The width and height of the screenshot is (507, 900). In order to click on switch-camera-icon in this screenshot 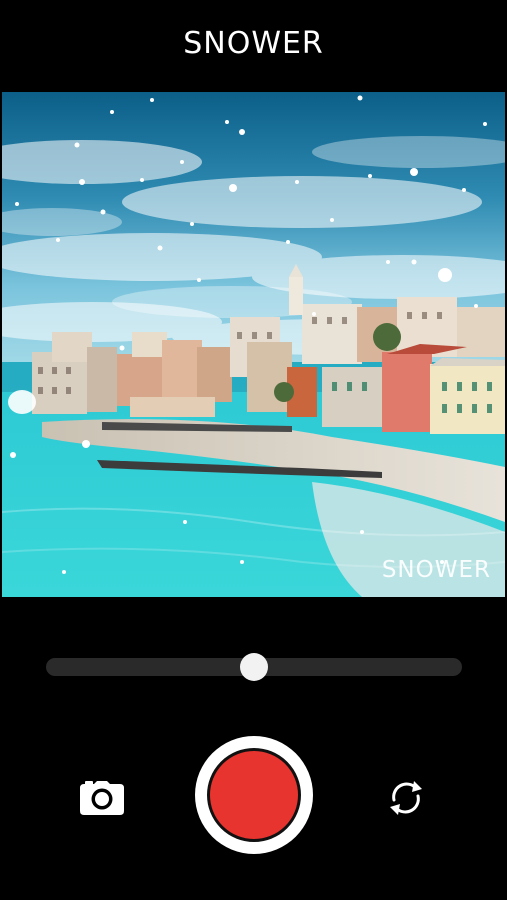, I will do `click(406, 798)`.